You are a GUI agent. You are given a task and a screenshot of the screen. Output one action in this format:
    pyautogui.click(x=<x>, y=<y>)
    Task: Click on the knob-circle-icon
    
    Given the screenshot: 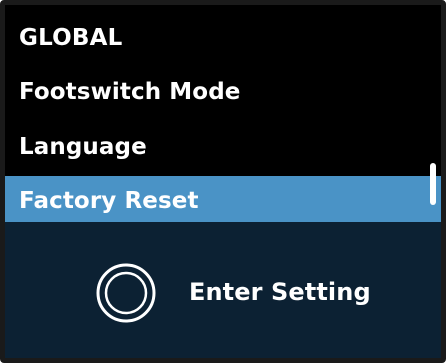 What is the action you would take?
    pyautogui.click(x=126, y=293)
    